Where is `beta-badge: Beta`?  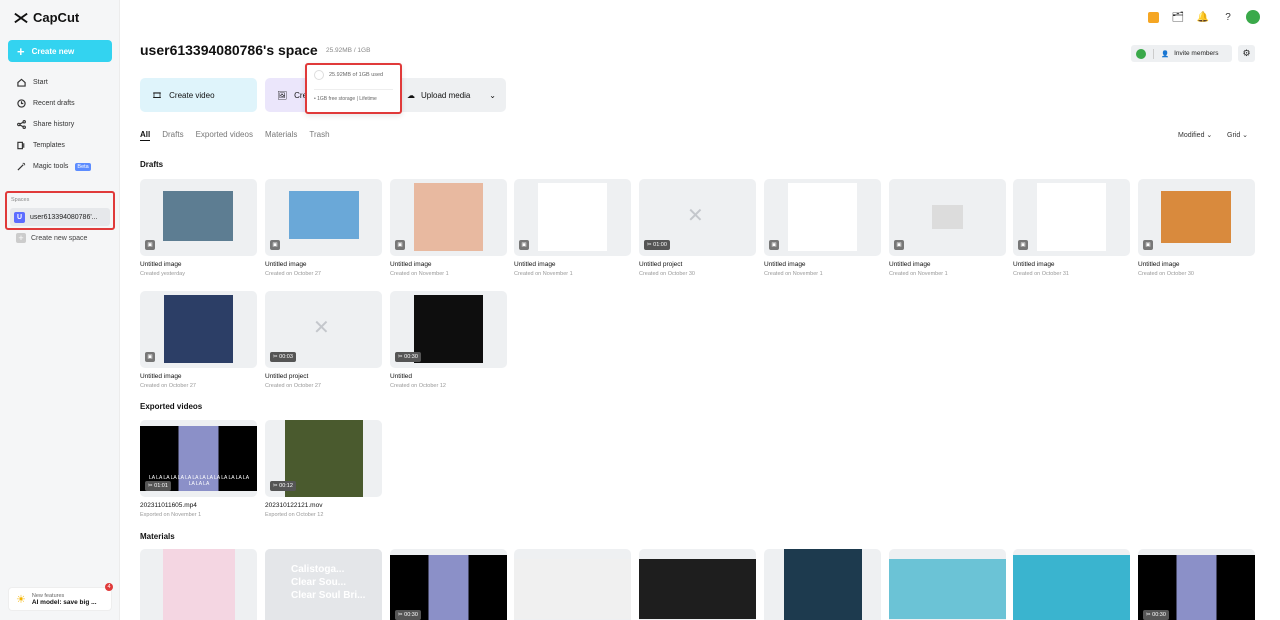 beta-badge: Beta is located at coordinates (83, 166).